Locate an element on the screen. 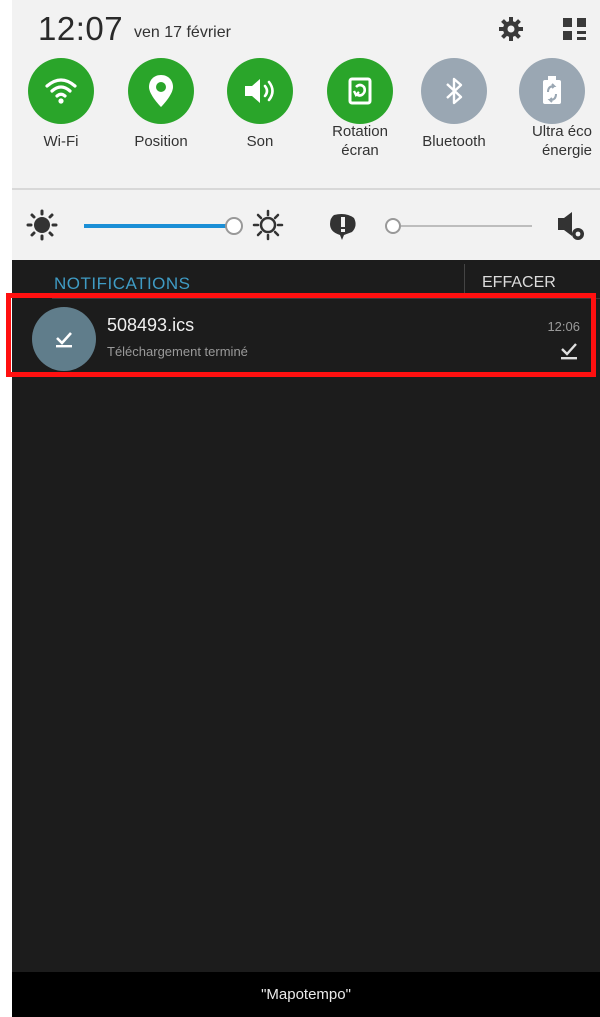 This screenshot has height=1017, width=600. brightness-high-icon is located at coordinates (268, 225).